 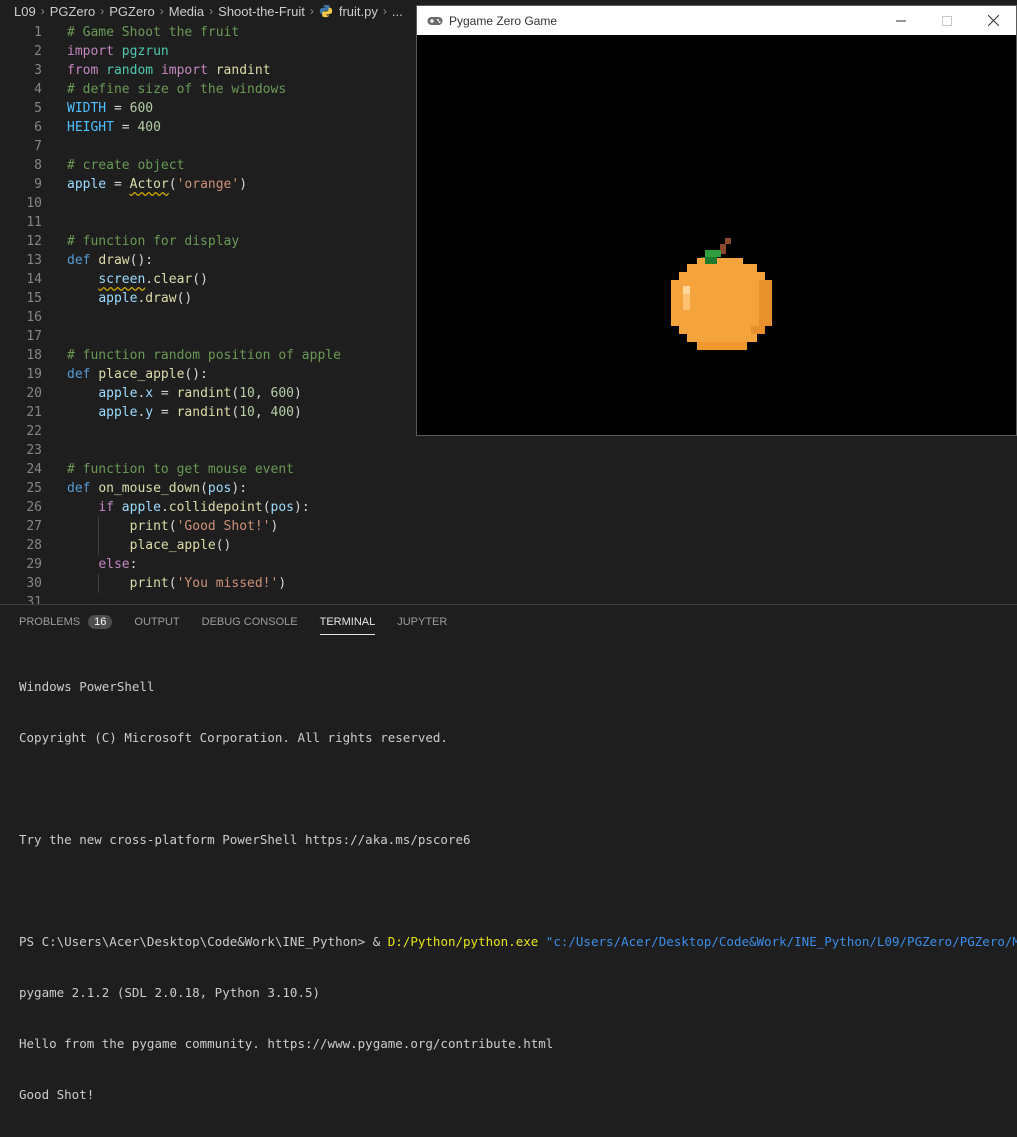 I want to click on code-token: place_apple, so click(x=141, y=374).